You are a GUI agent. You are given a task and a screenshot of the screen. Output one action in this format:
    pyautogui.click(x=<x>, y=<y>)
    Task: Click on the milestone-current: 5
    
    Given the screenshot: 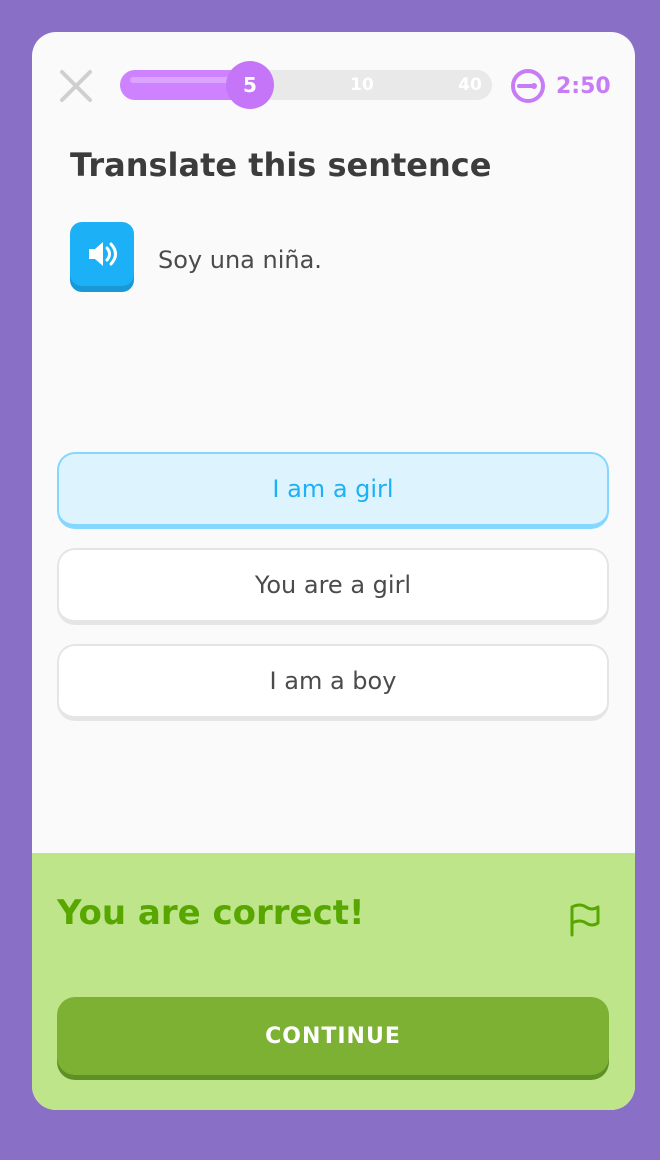 What is the action you would take?
    pyautogui.click(x=250, y=85)
    